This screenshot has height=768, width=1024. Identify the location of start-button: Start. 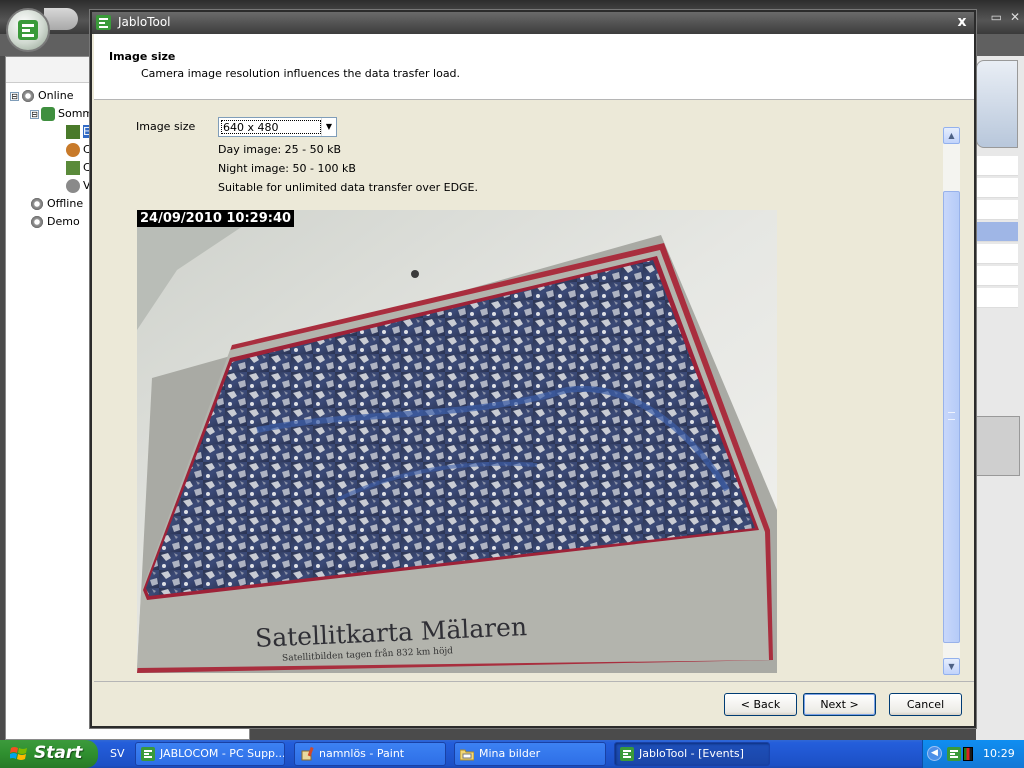
(49, 754).